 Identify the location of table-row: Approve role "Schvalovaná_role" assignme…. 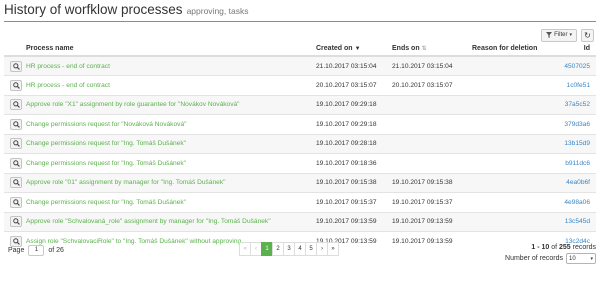
(300, 221).